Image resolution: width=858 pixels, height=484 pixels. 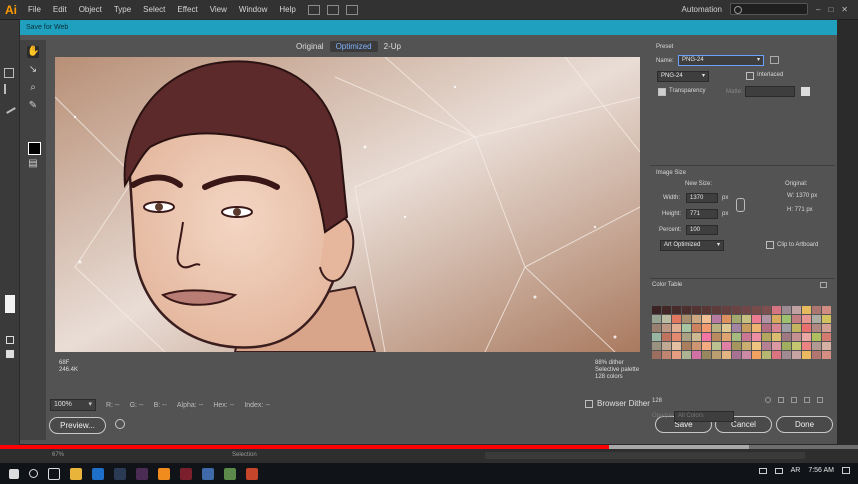 What do you see at coordinates (823, 285) in the screenshot?
I see `color-table-menu-icon` at bounding box center [823, 285].